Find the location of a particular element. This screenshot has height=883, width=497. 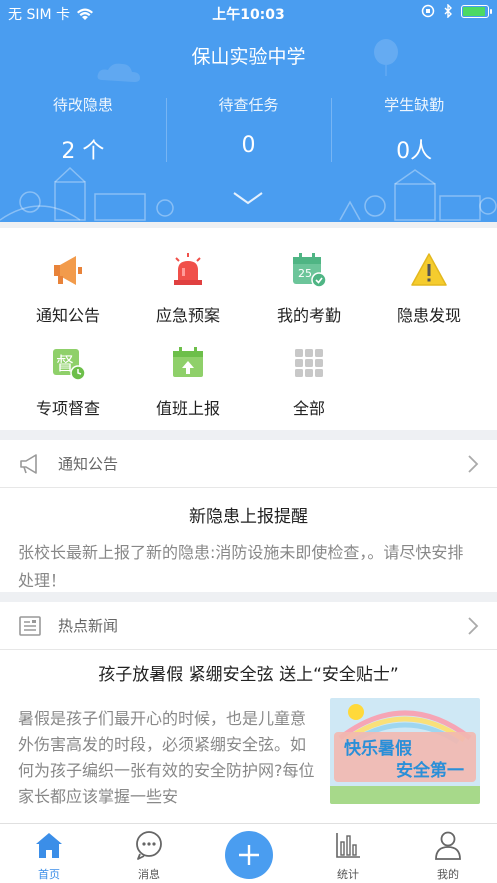

school-name: 保山实验中学 is located at coordinates (248, 57).